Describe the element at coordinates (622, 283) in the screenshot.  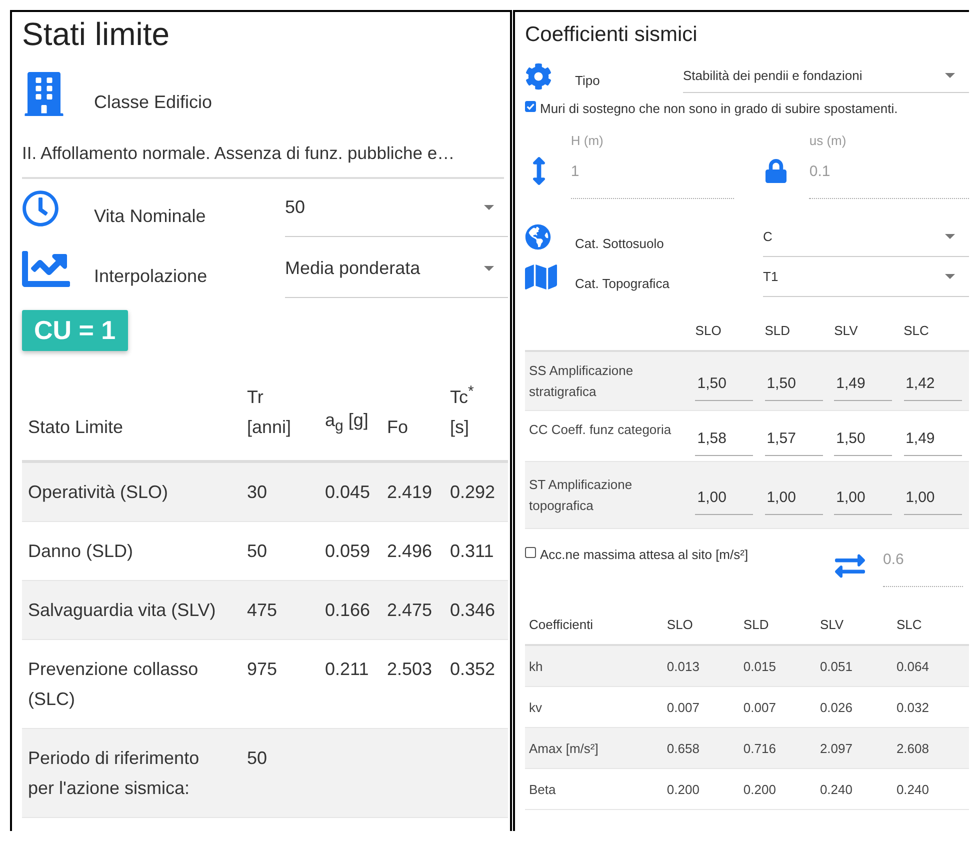
I see `field-label: Cat. Topografica` at that location.